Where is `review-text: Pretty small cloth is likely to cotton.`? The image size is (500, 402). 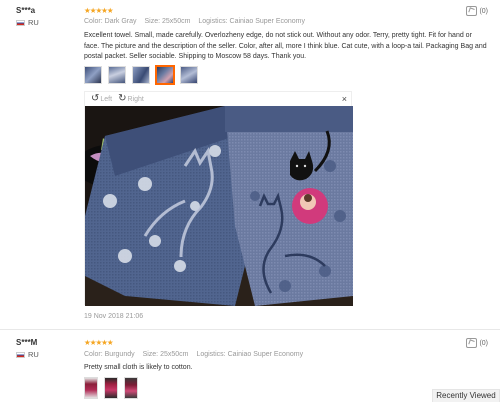
review-text: Pretty small cloth is likely to cotton. is located at coordinates (138, 367).